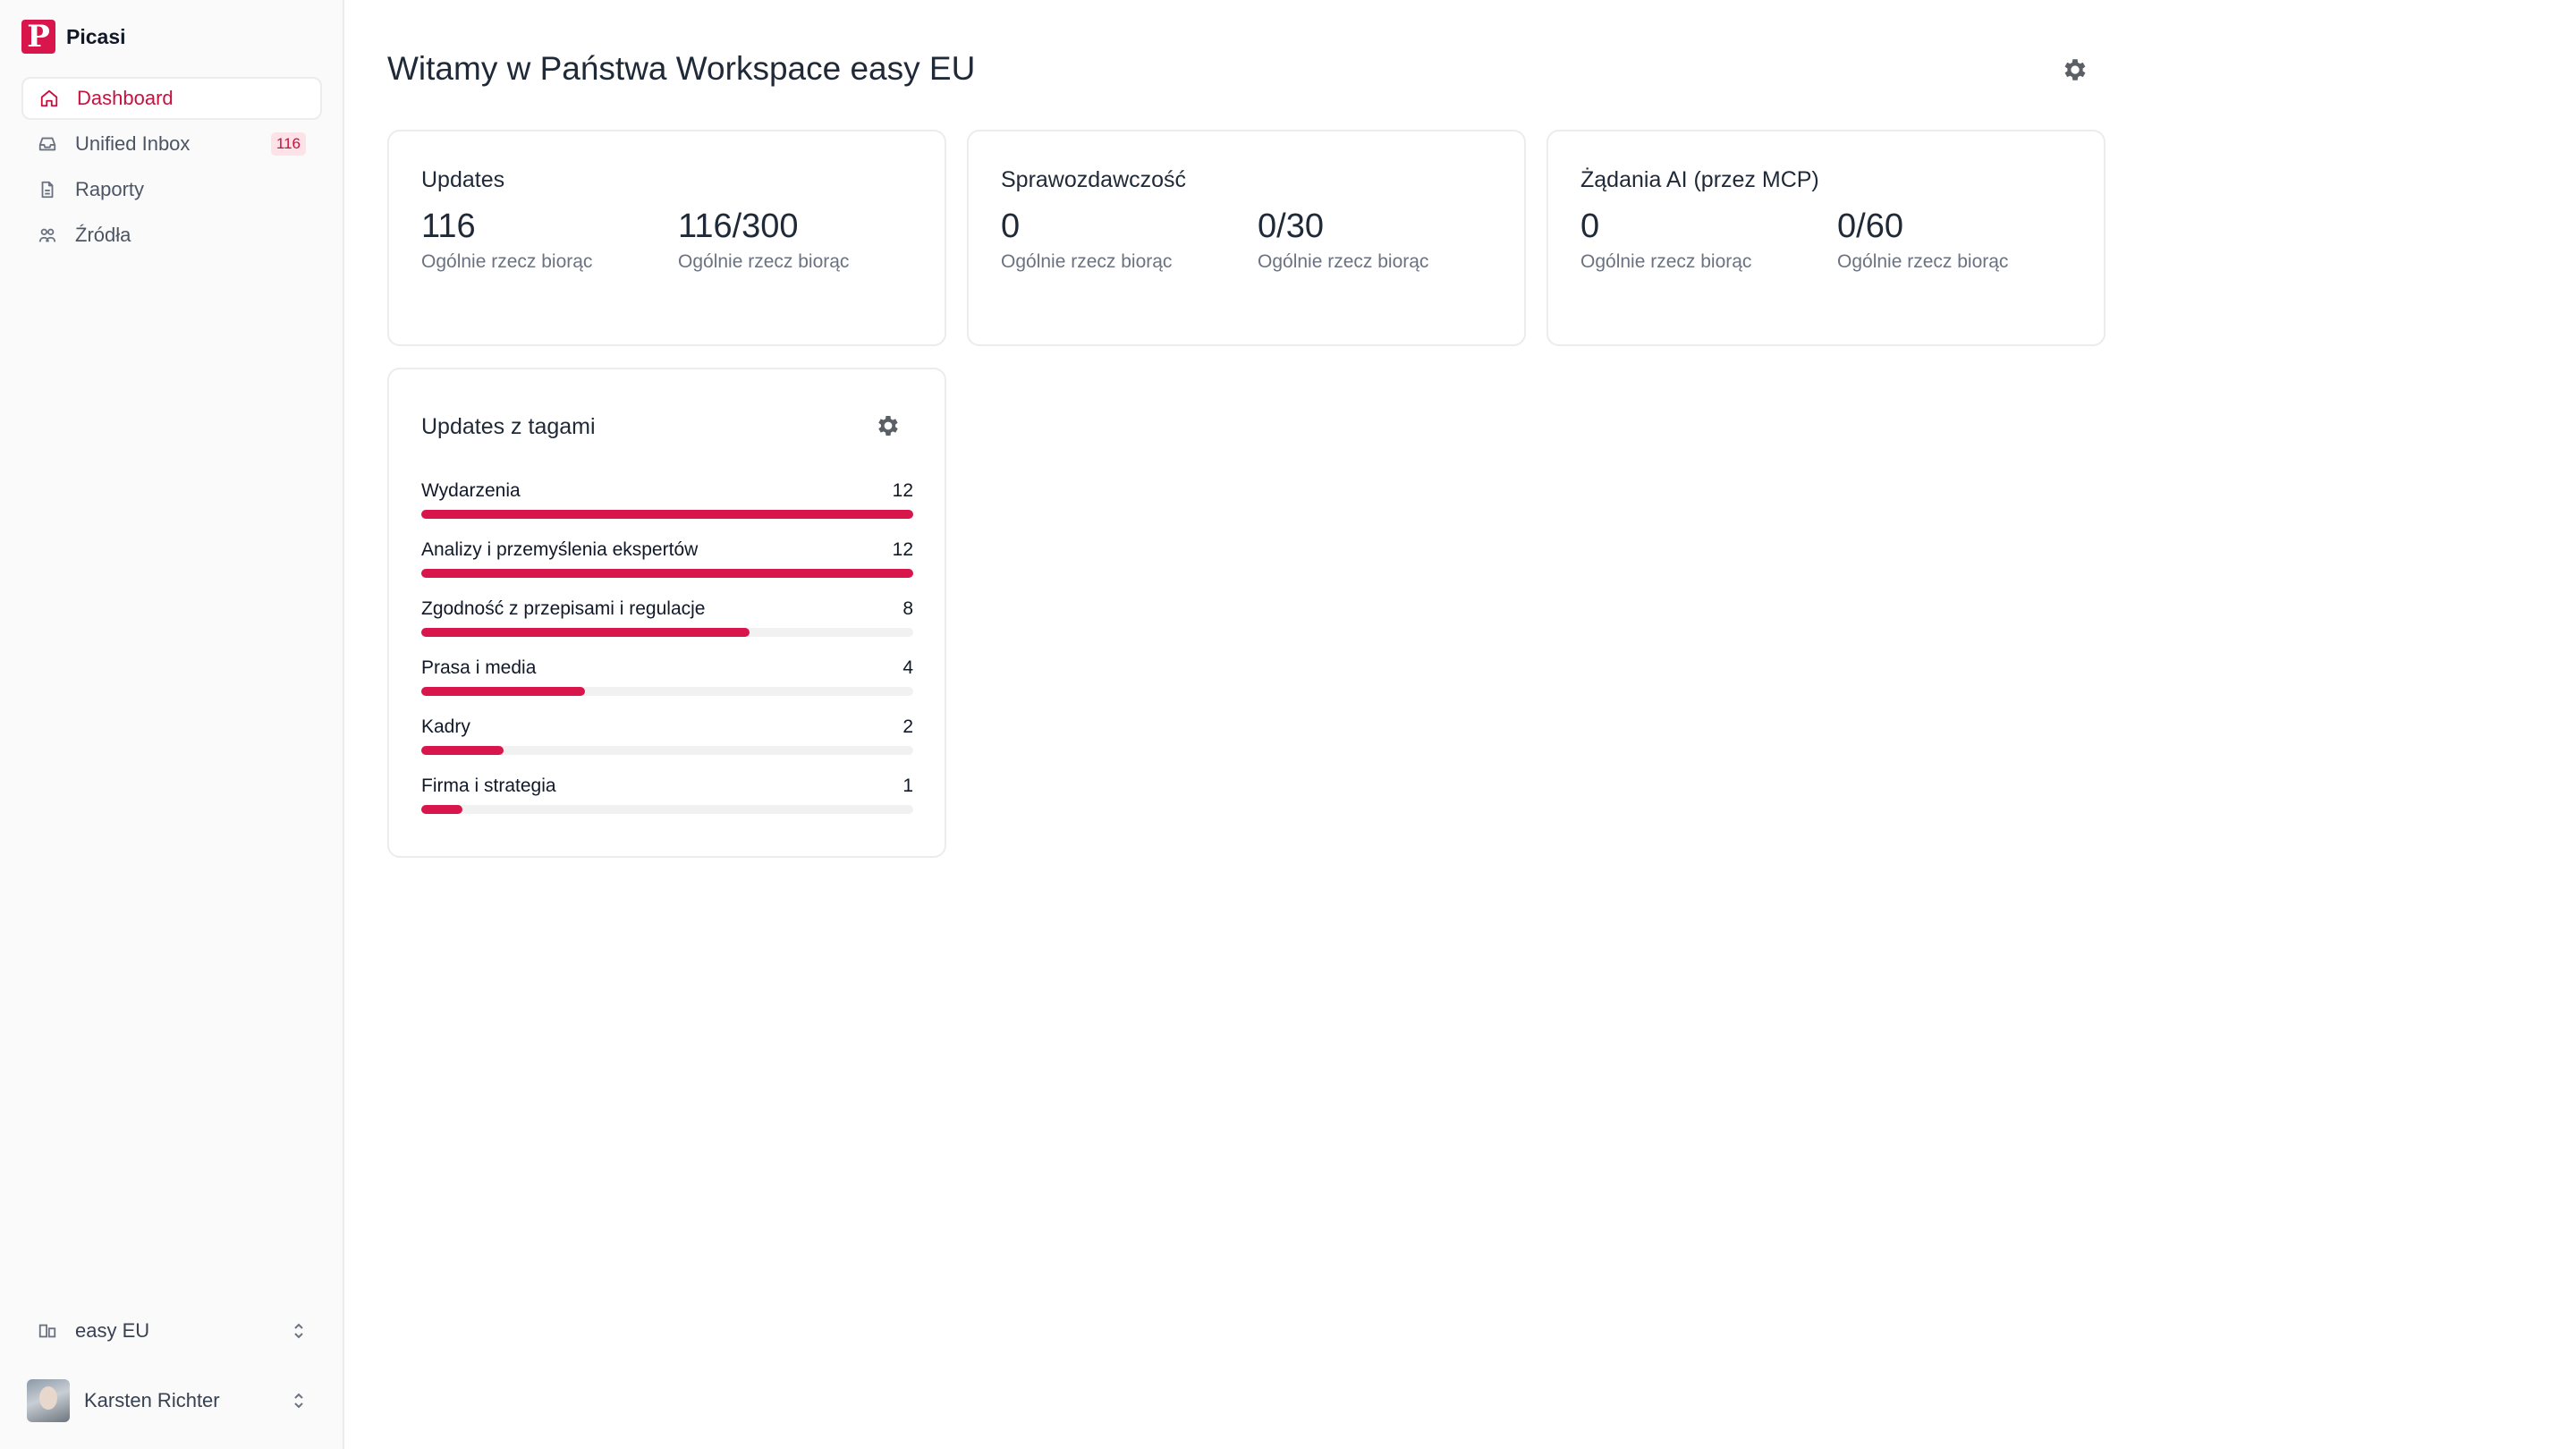 The image size is (2576, 1449). Describe the element at coordinates (445, 726) in the screenshot. I see `tag-label: Kadry` at that location.